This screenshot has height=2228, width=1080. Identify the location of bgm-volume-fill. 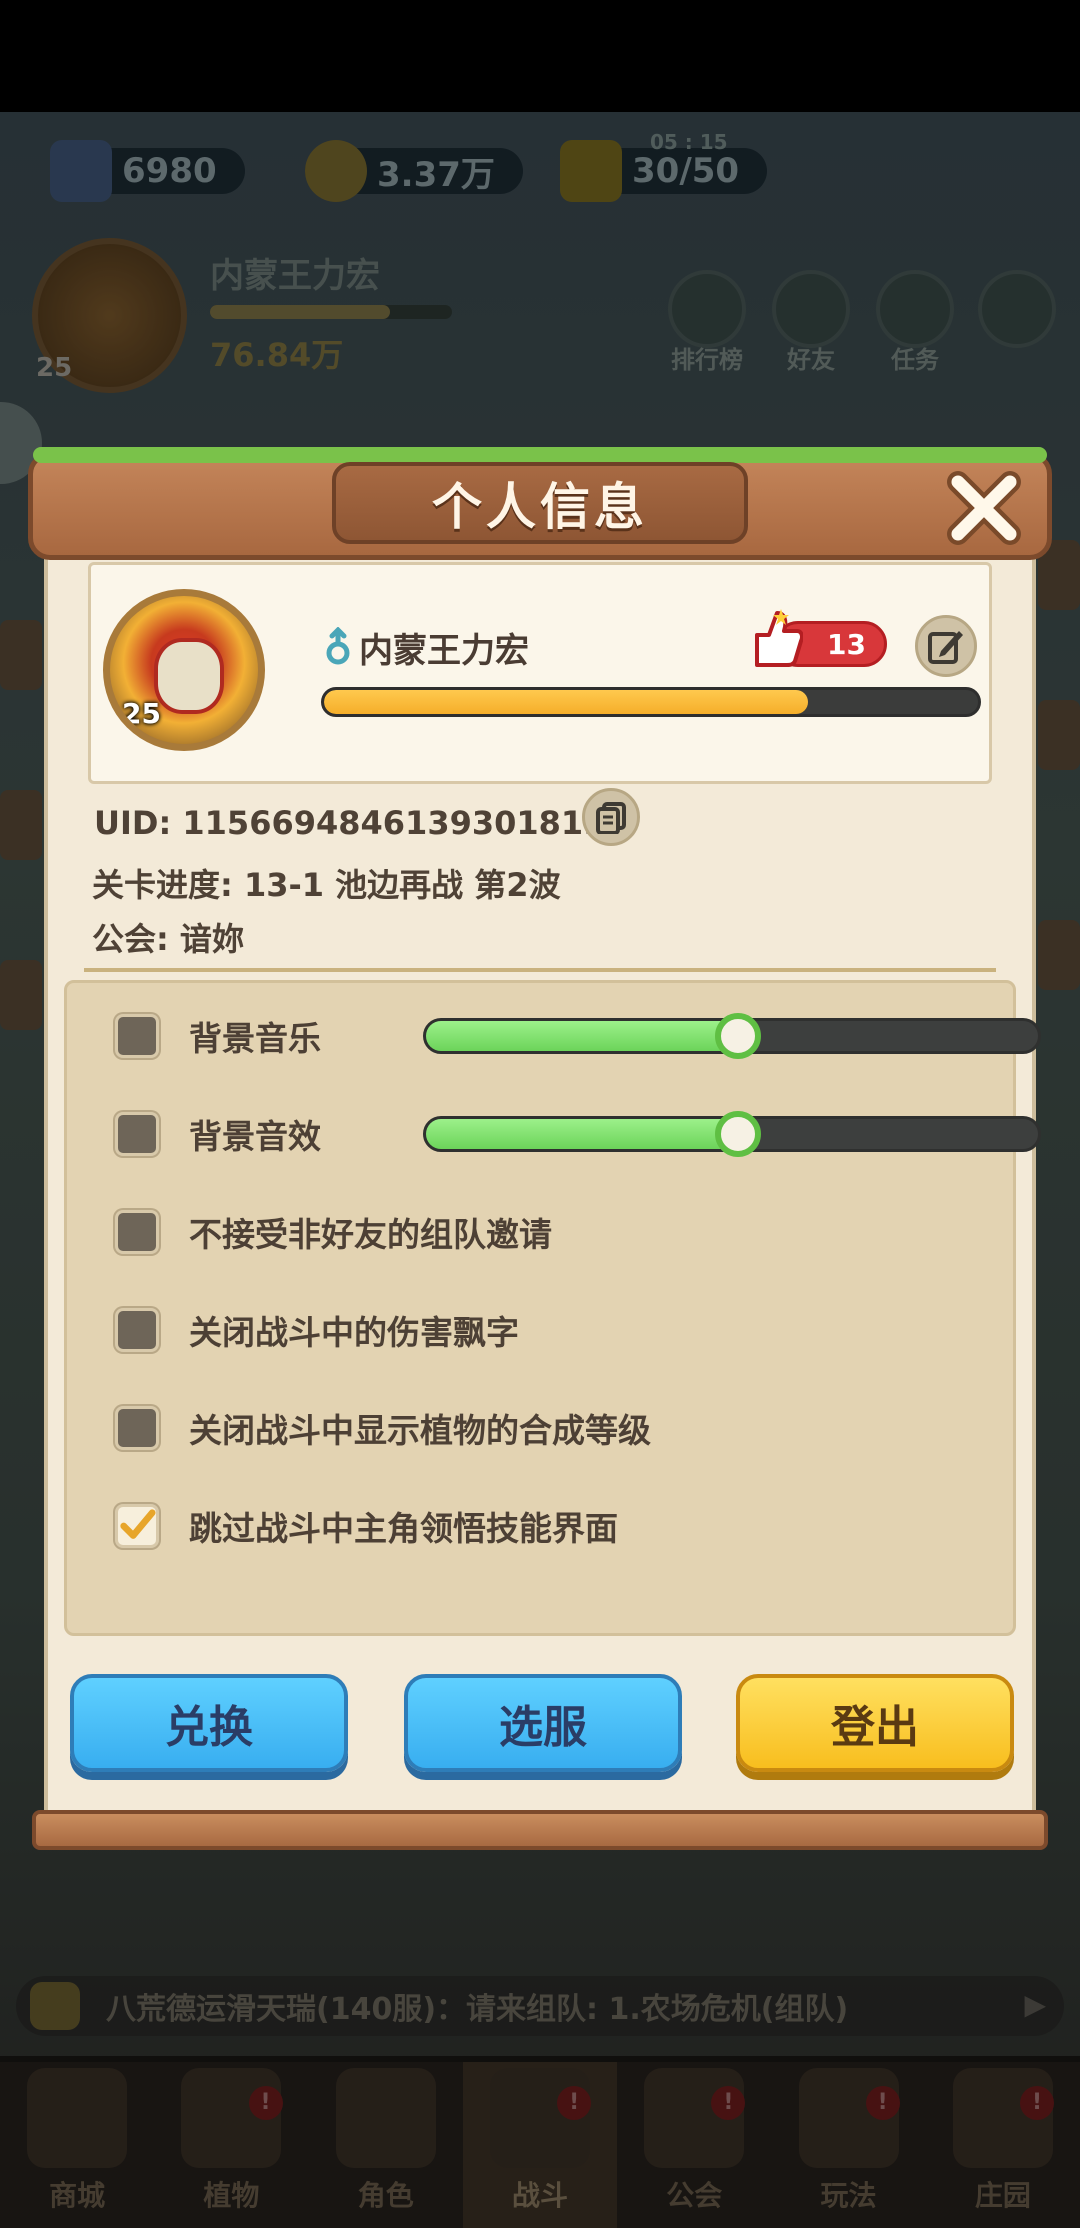
(582, 1036).